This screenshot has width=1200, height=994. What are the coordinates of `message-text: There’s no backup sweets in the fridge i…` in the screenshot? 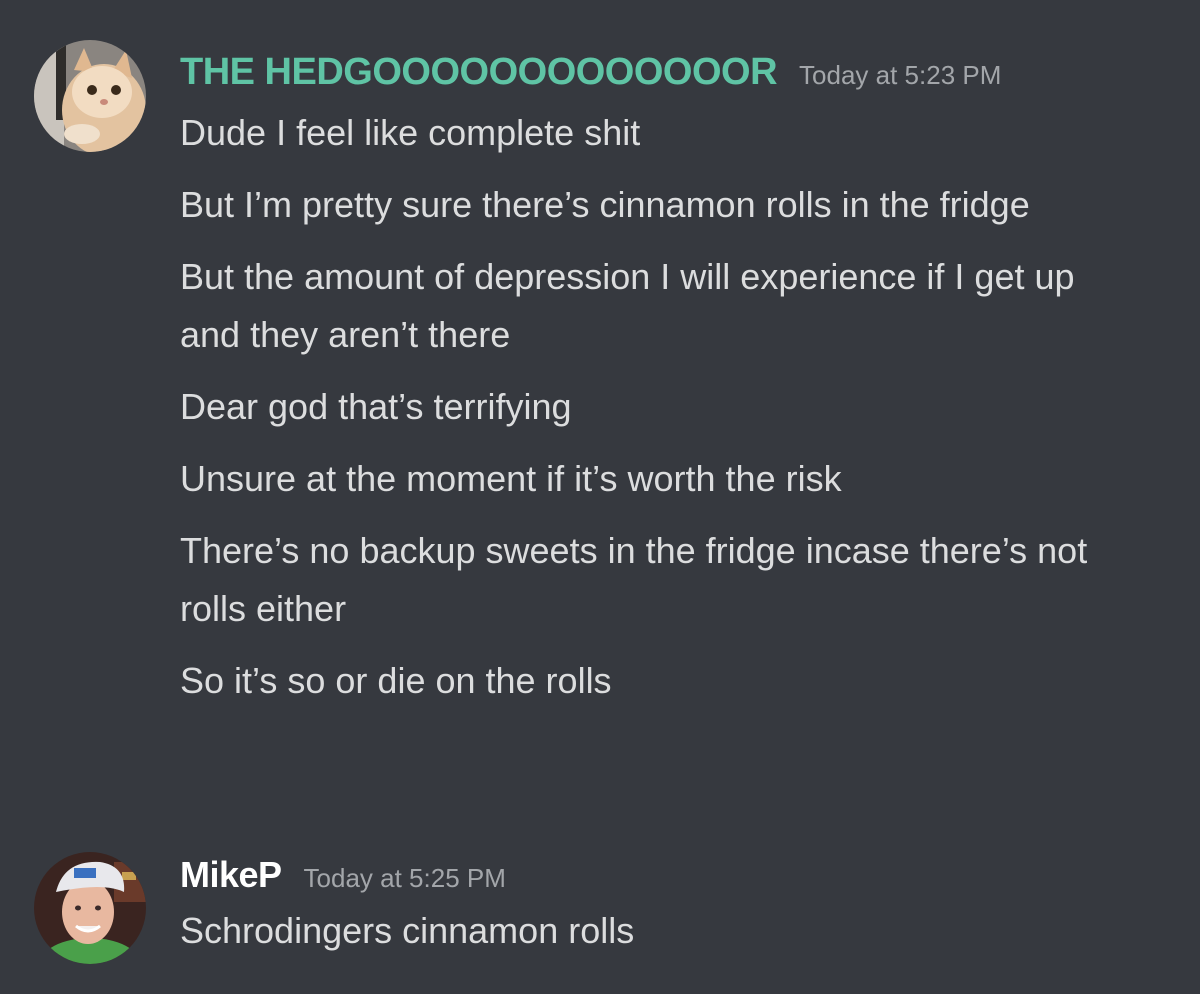 It's located at (634, 579).